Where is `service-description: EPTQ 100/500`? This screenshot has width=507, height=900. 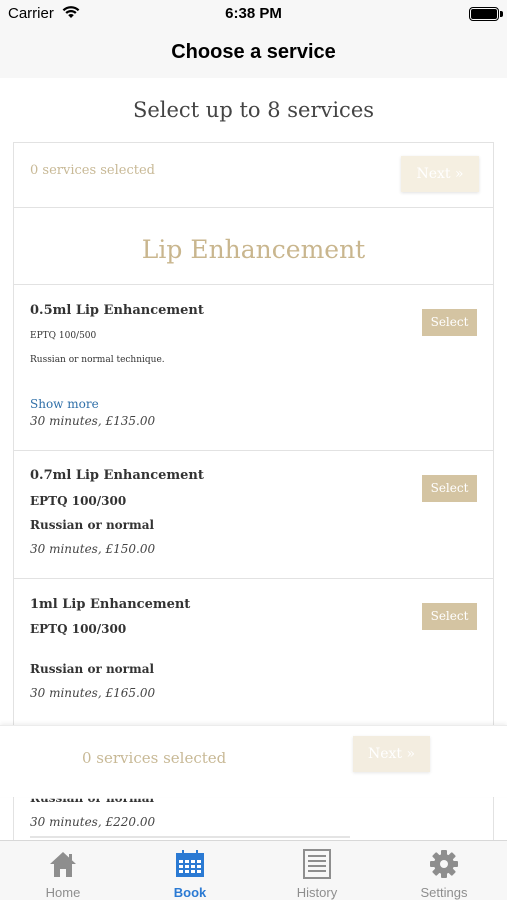 service-description: EPTQ 100/500 is located at coordinates (63, 336).